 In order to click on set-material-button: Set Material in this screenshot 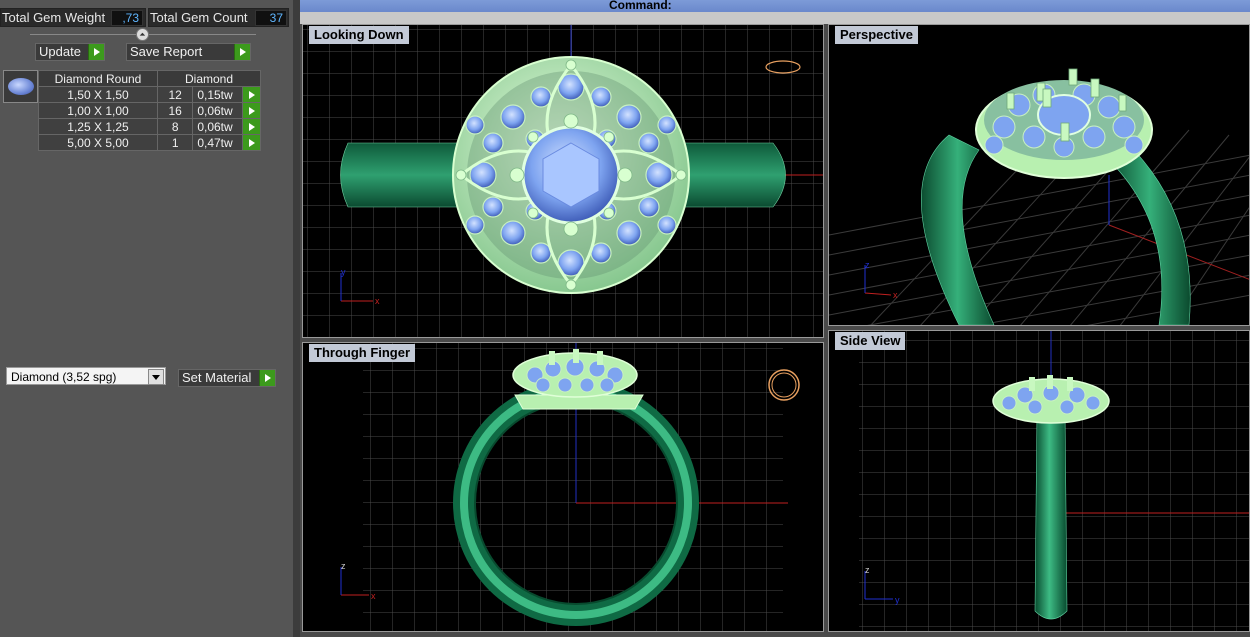, I will do `click(227, 378)`.